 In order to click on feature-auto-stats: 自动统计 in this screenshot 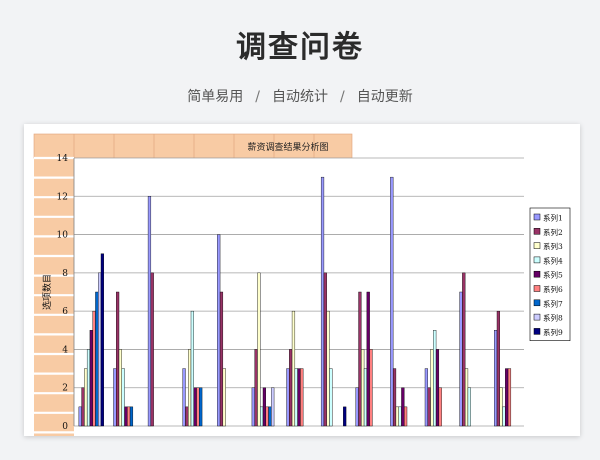, I will do `click(300, 97)`.